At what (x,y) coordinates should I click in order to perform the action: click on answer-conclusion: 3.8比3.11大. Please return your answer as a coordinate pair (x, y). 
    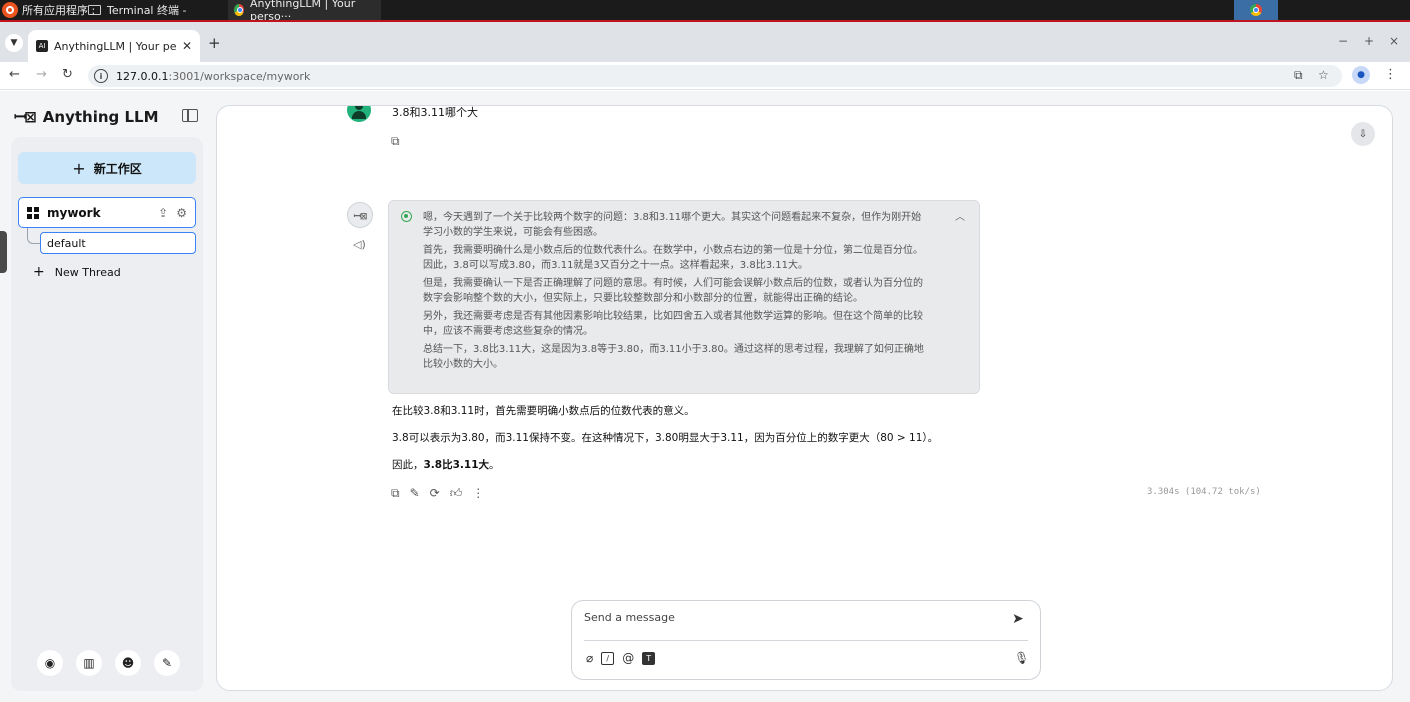
    Looking at the image, I should click on (456, 465).